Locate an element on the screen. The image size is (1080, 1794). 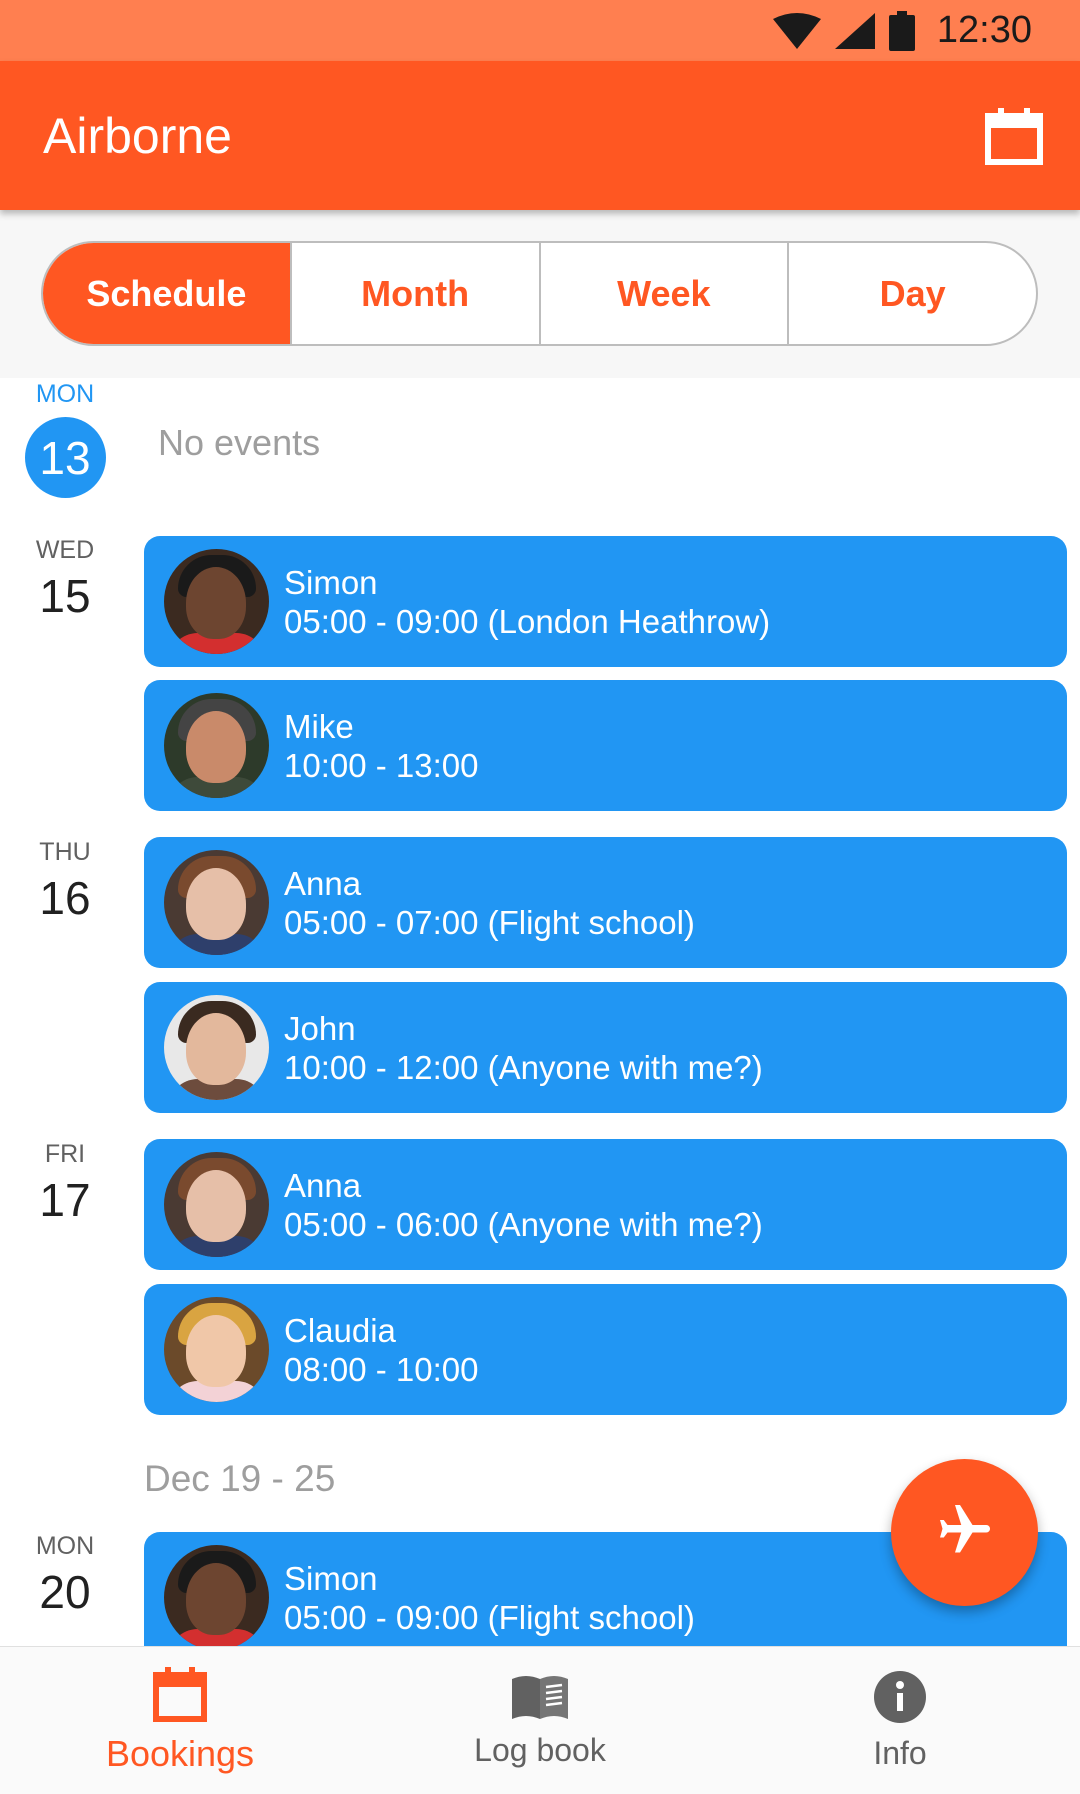
bottom-navigation: Bookings Log book Info is located at coordinates (540, 1720).